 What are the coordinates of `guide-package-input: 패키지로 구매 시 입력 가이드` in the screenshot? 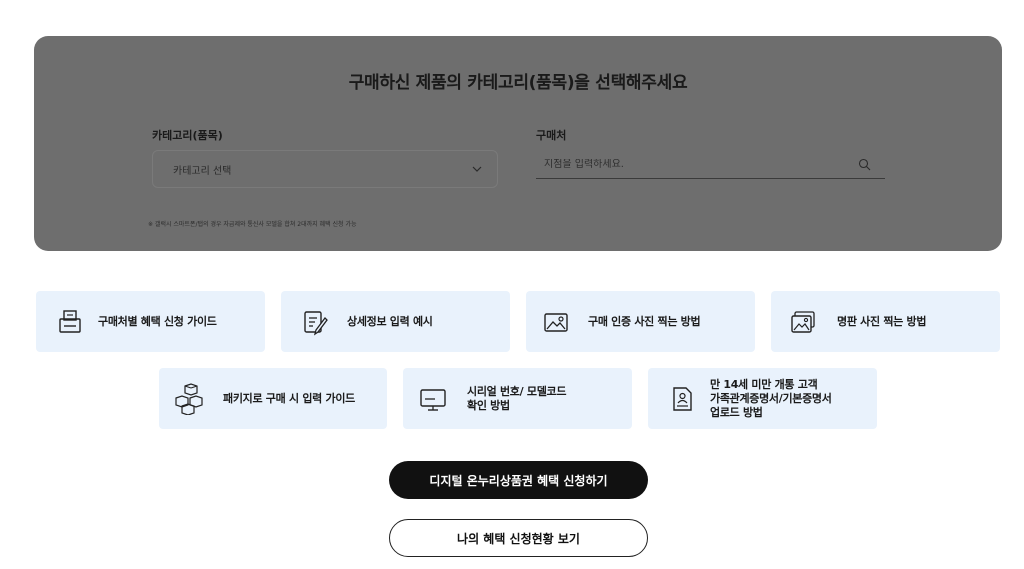 It's located at (273, 398).